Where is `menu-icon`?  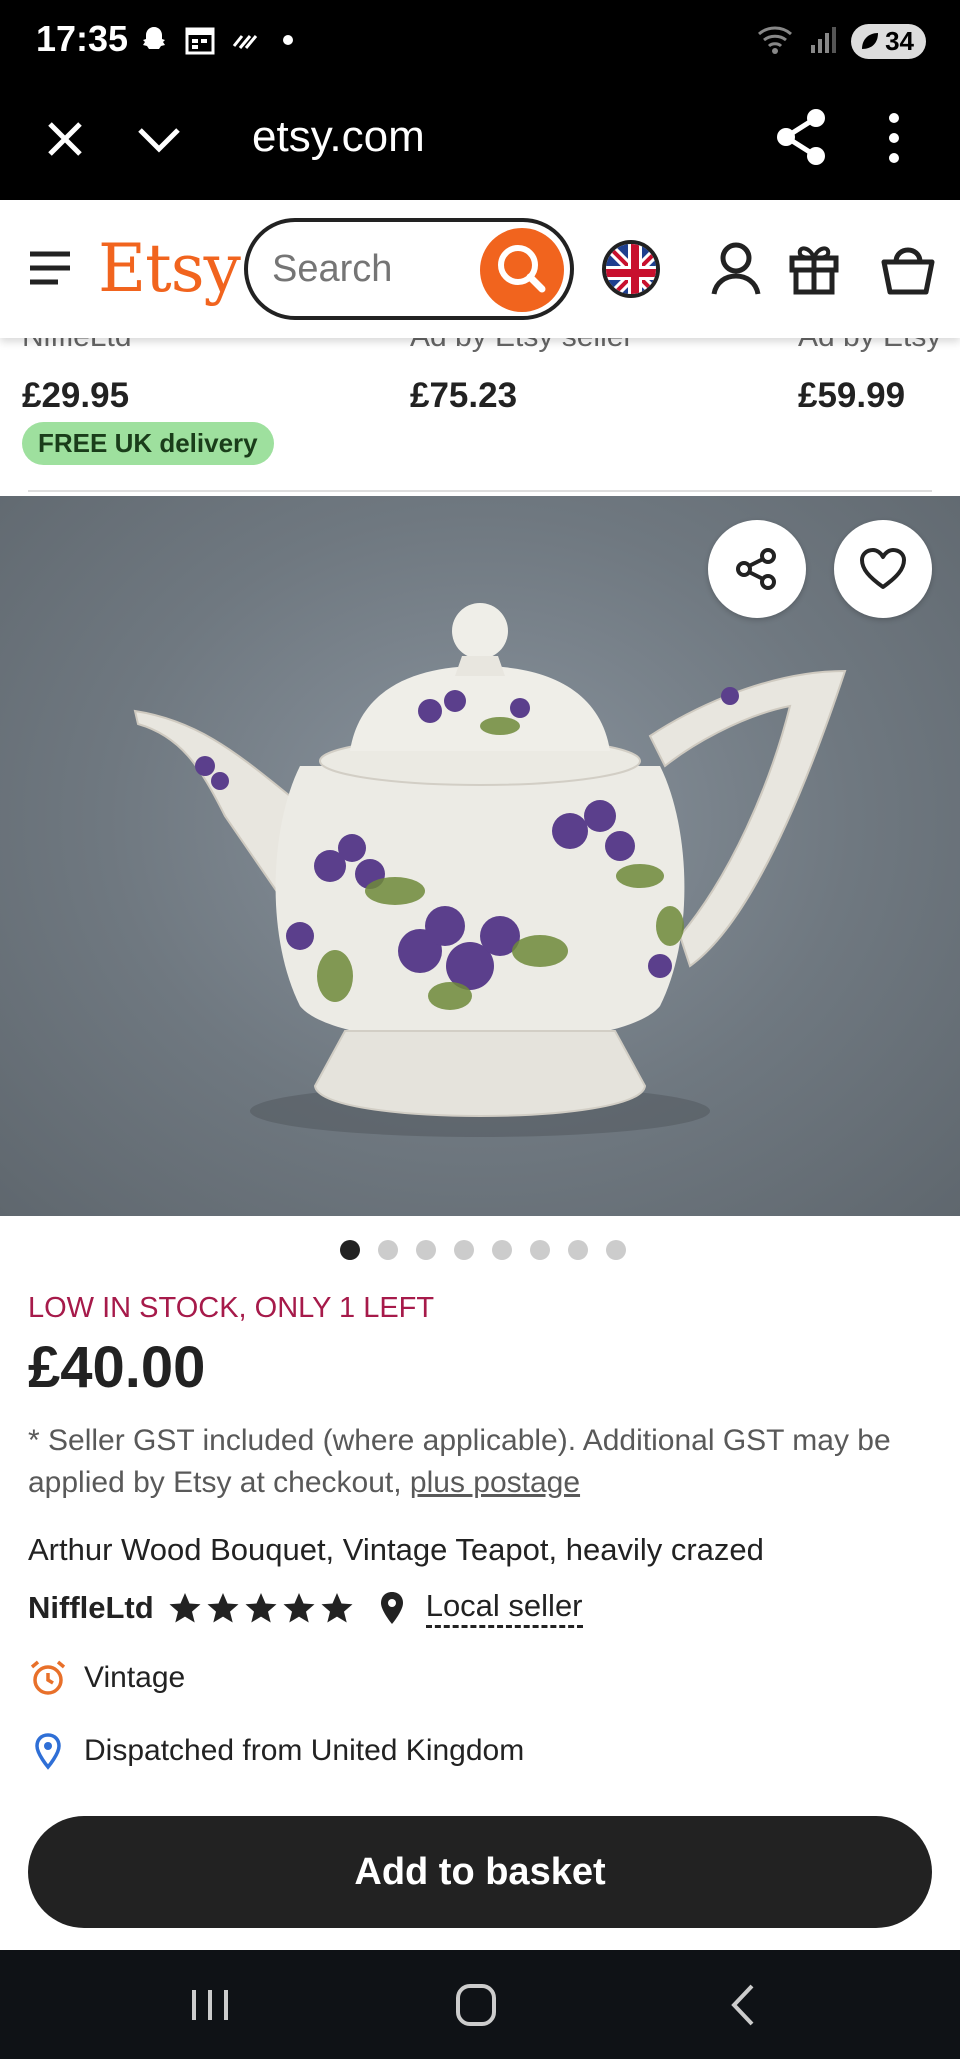
menu-icon is located at coordinates (50, 268).